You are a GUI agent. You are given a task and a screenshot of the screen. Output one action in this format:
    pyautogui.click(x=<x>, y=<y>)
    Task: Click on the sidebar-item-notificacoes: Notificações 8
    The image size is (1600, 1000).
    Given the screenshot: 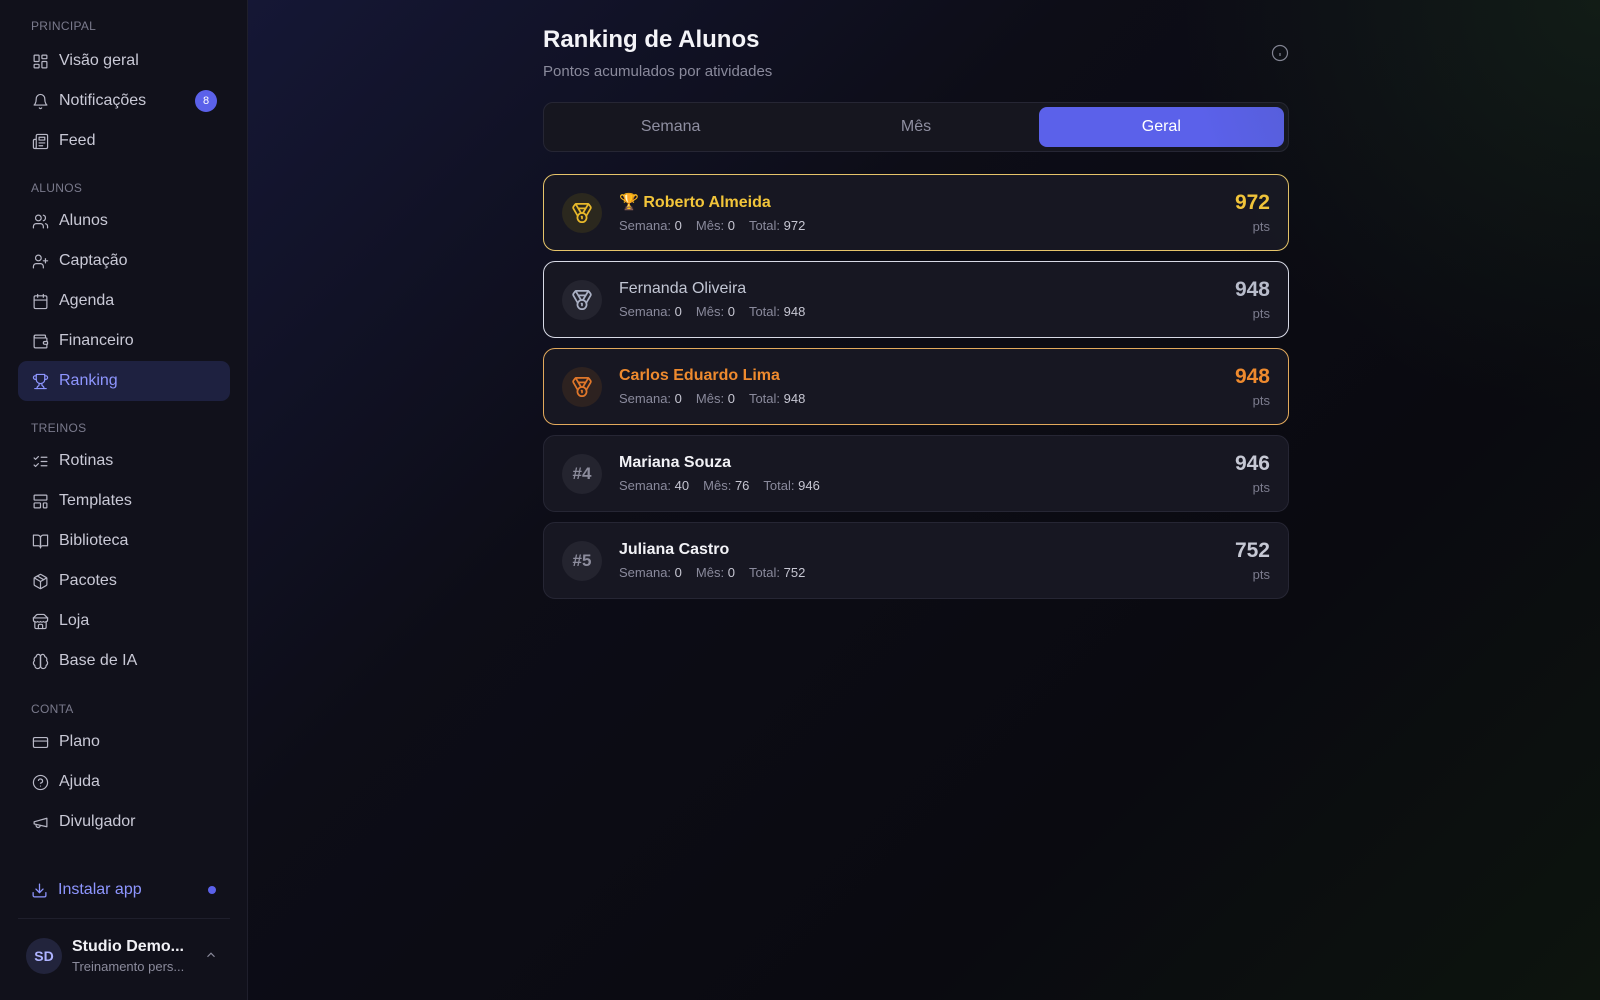 What is the action you would take?
    pyautogui.click(x=124, y=101)
    